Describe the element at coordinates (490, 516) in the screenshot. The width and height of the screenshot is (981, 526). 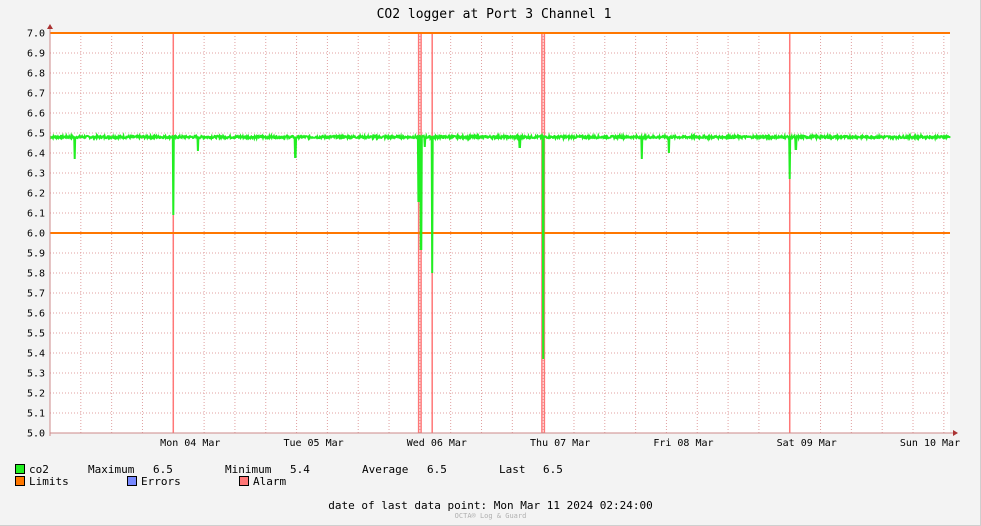
I see `credit-text: OCTA® Log & Guard` at that location.